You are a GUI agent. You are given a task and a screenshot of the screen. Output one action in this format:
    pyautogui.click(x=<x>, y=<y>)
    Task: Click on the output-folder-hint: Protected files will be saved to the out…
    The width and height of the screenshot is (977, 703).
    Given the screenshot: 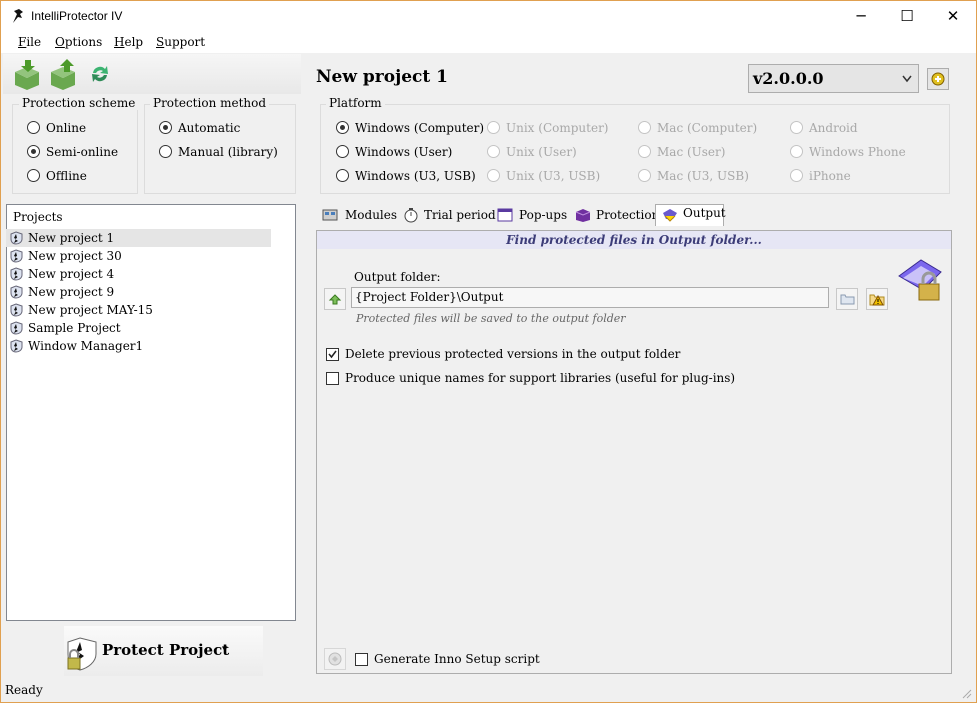 What is the action you would take?
    pyautogui.click(x=491, y=318)
    